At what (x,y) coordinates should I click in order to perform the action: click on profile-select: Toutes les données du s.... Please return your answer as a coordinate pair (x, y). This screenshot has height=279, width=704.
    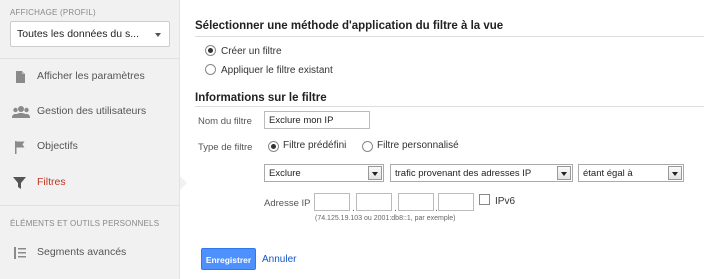
    Looking at the image, I should click on (90, 34).